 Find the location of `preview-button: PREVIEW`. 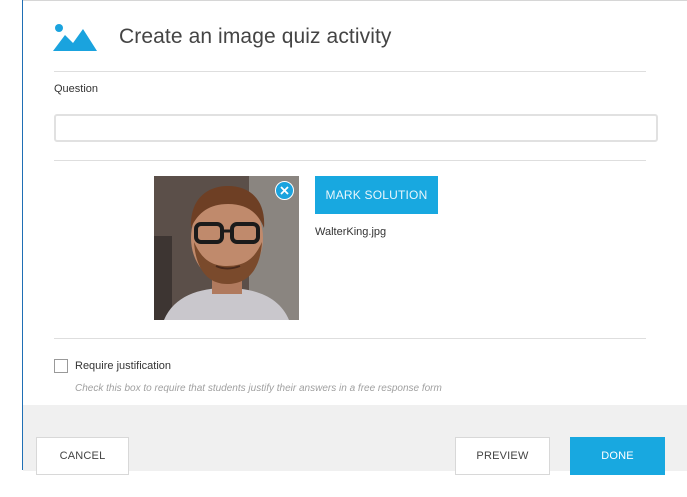

preview-button: PREVIEW is located at coordinates (502, 456).